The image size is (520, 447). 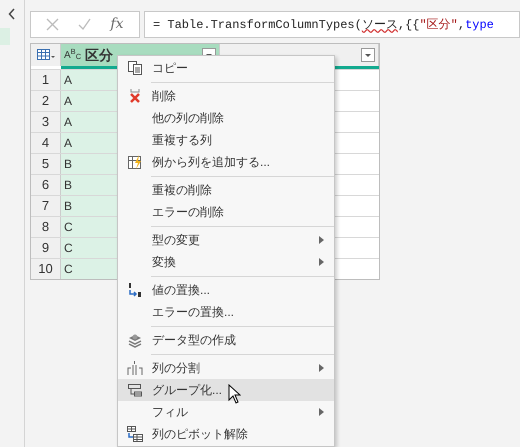 What do you see at coordinates (46, 185) in the screenshot?
I see `row-number: 6` at bounding box center [46, 185].